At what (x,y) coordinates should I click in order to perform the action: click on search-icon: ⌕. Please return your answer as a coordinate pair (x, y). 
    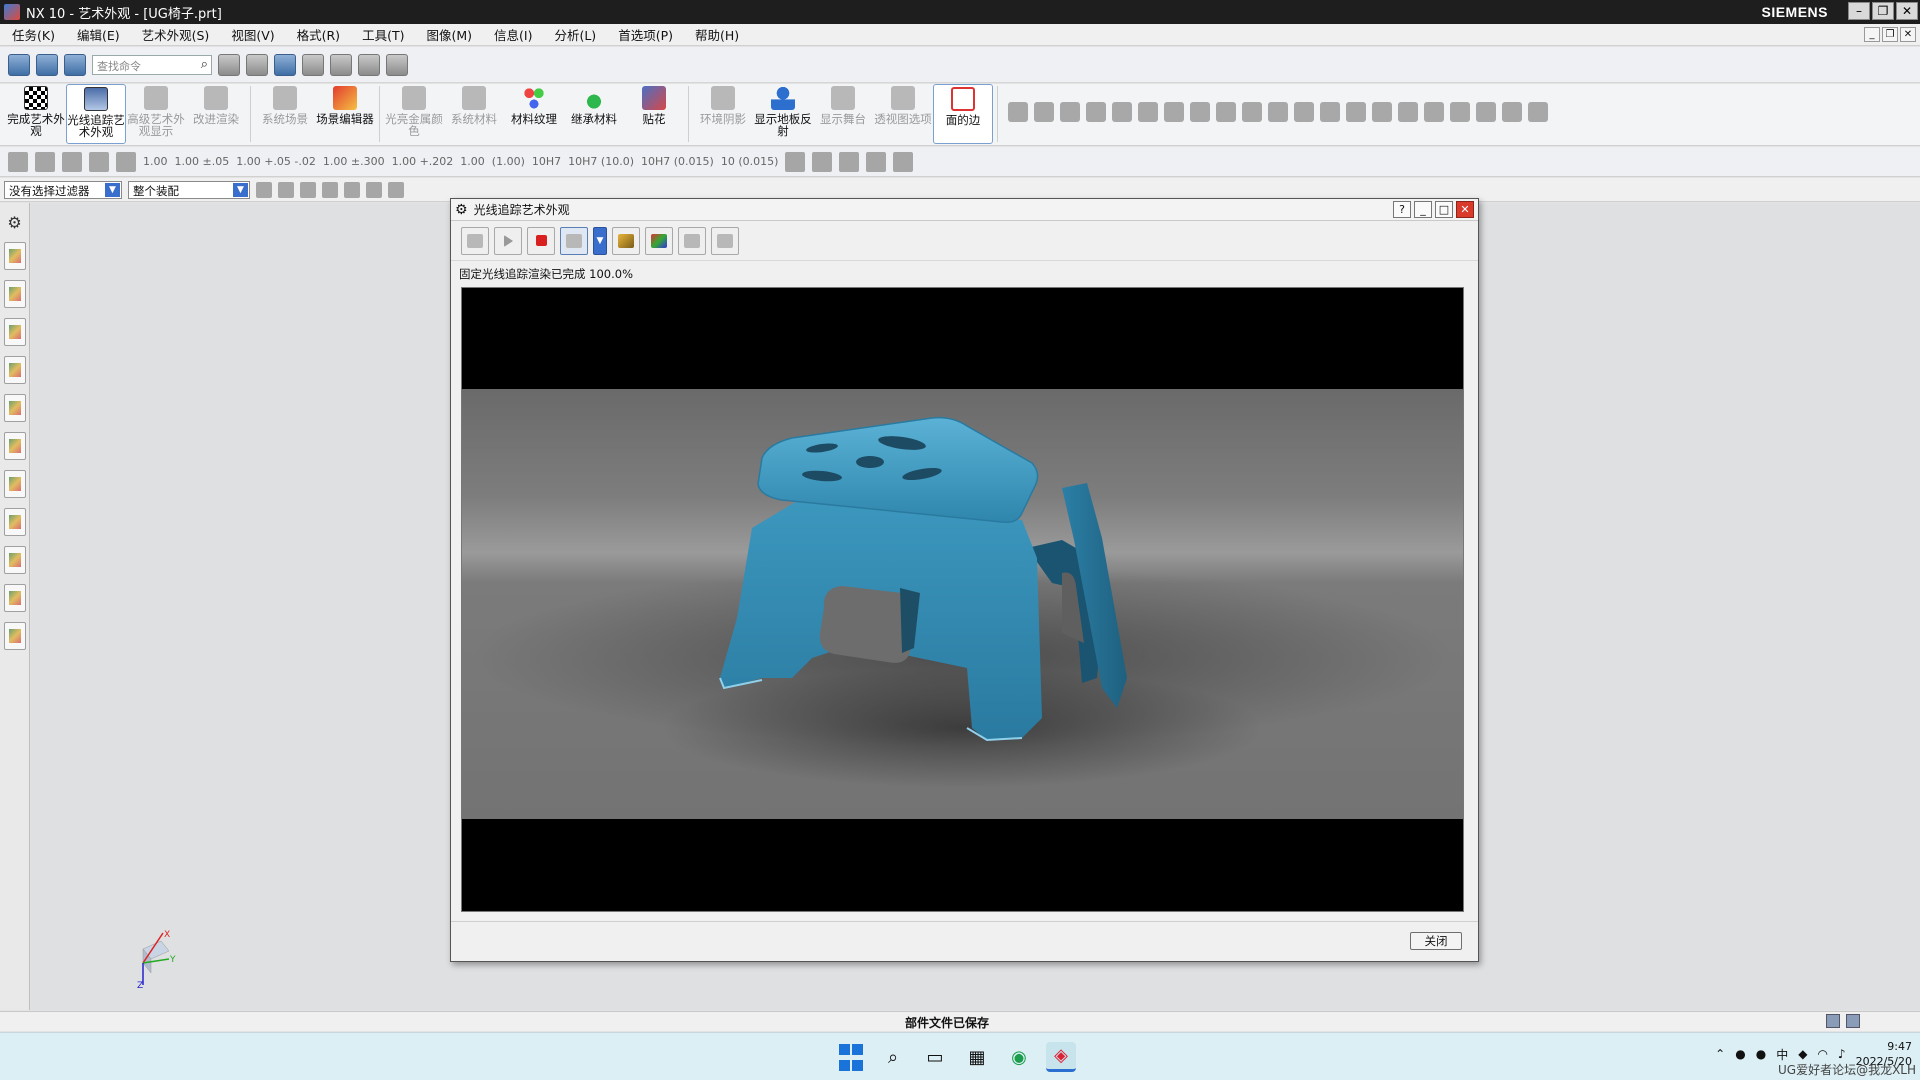
    Looking at the image, I should click on (893, 1057).